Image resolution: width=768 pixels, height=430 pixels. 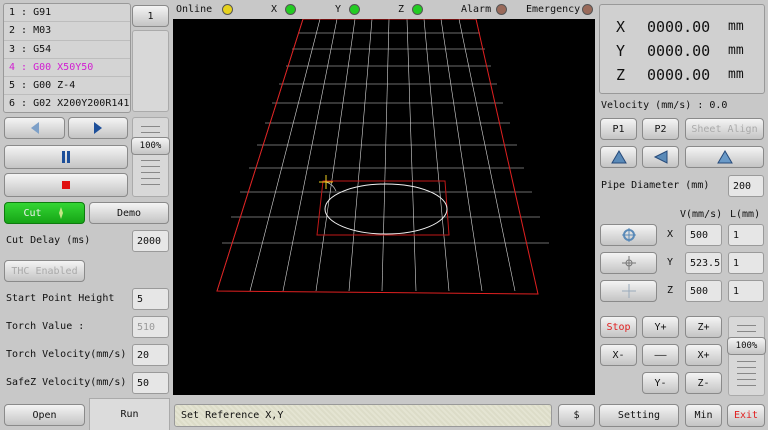 I want to click on demo-button: Demo, so click(x=129, y=213).